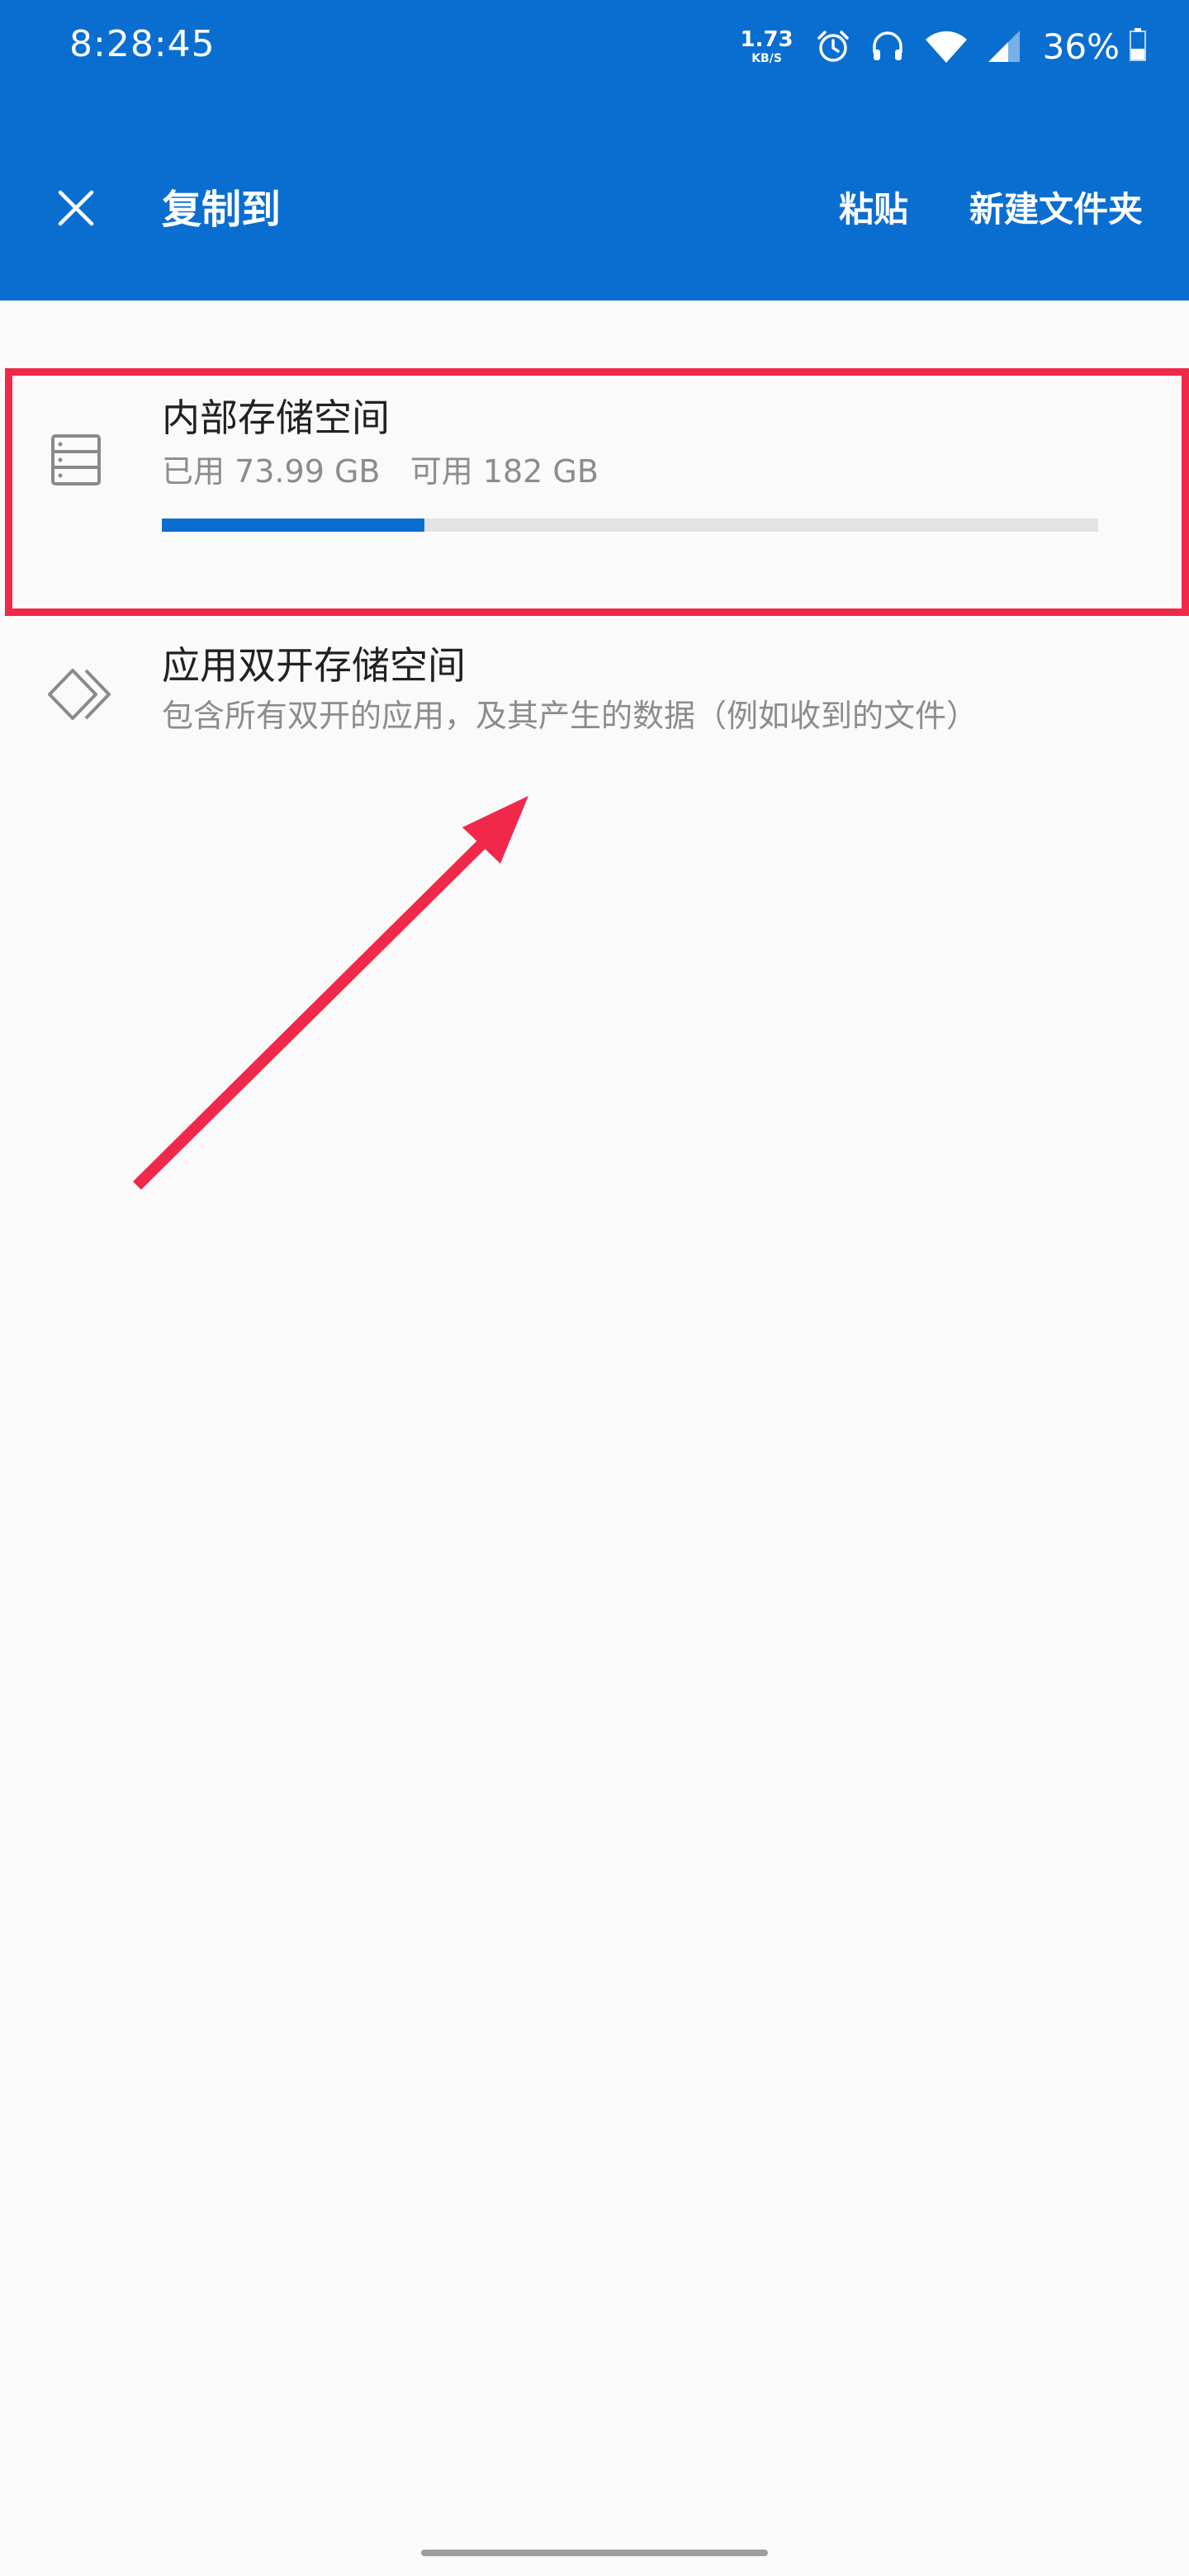 Image resolution: width=1189 pixels, height=2576 pixels. Describe the element at coordinates (330, 993) in the screenshot. I see `annotation-arrow` at that location.